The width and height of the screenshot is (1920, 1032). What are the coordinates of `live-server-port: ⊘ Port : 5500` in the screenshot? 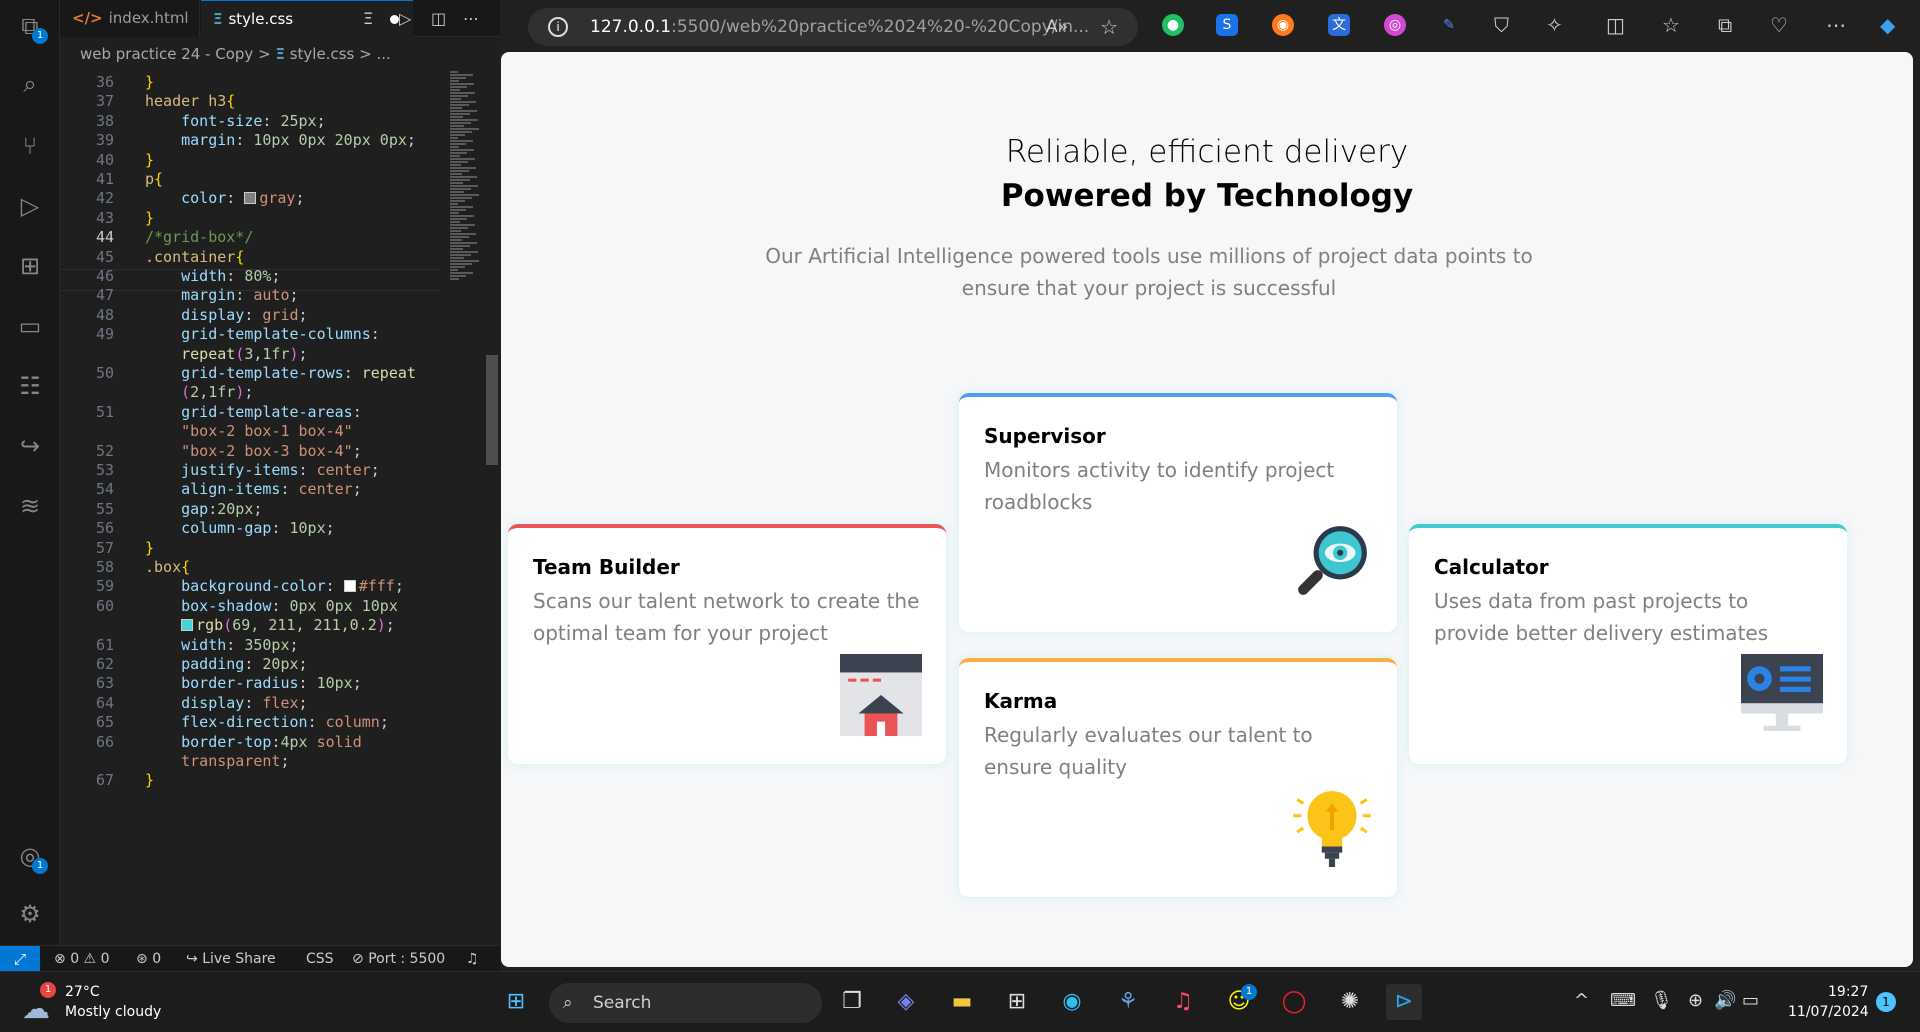 It's located at (398, 959).